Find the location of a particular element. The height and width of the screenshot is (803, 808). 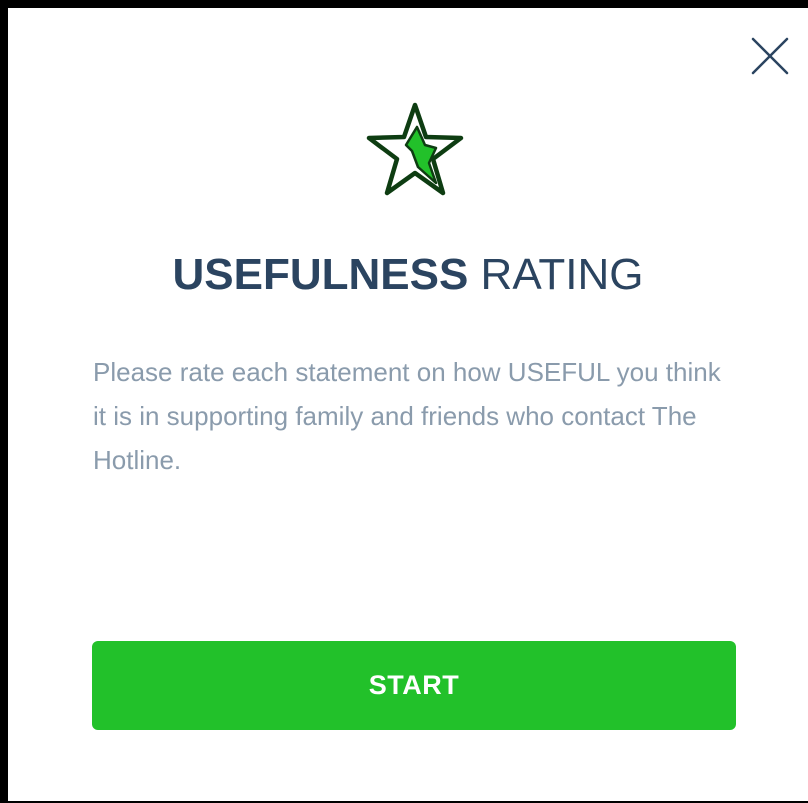

title-light: RATING is located at coordinates (562, 274).